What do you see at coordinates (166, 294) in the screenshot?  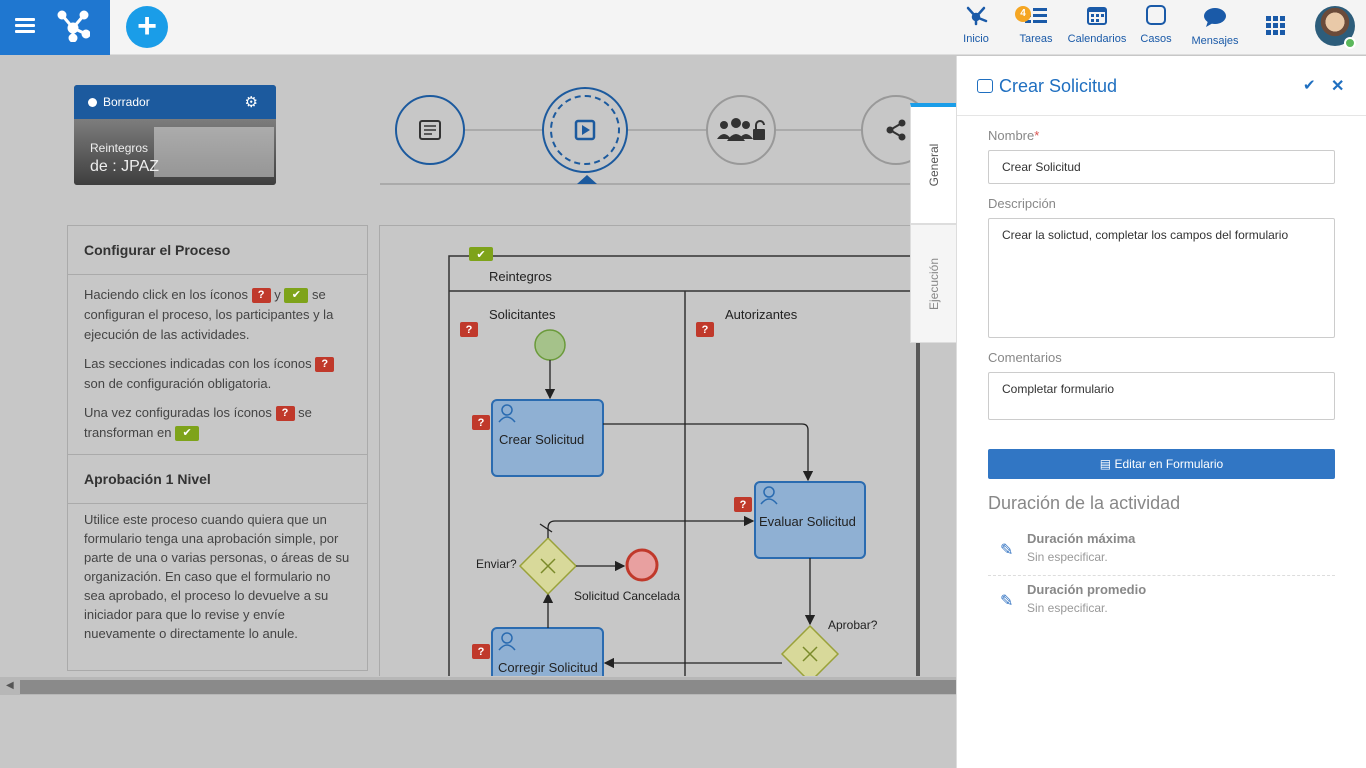 I see `help-text-1a: Haciendo click en los íconos` at bounding box center [166, 294].